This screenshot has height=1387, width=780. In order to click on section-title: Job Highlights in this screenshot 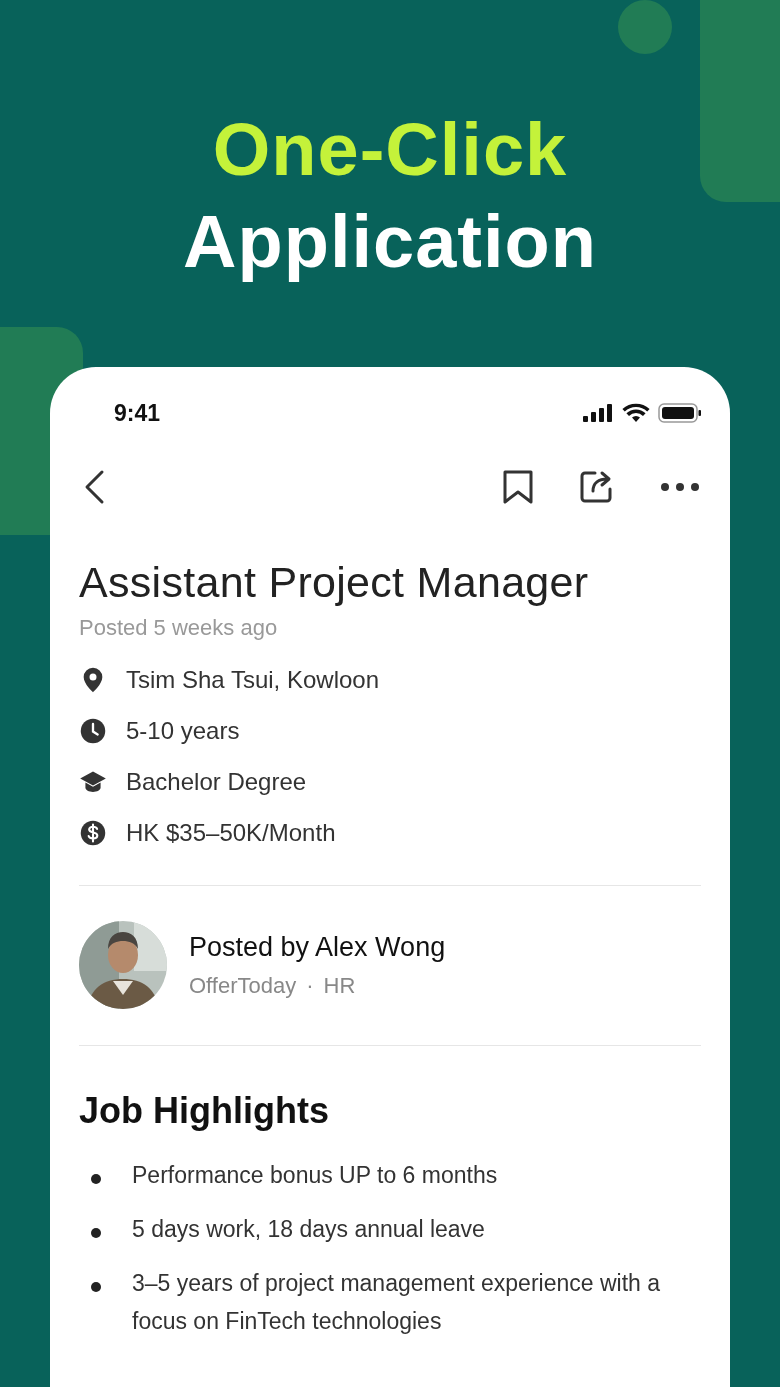, I will do `click(204, 1111)`.